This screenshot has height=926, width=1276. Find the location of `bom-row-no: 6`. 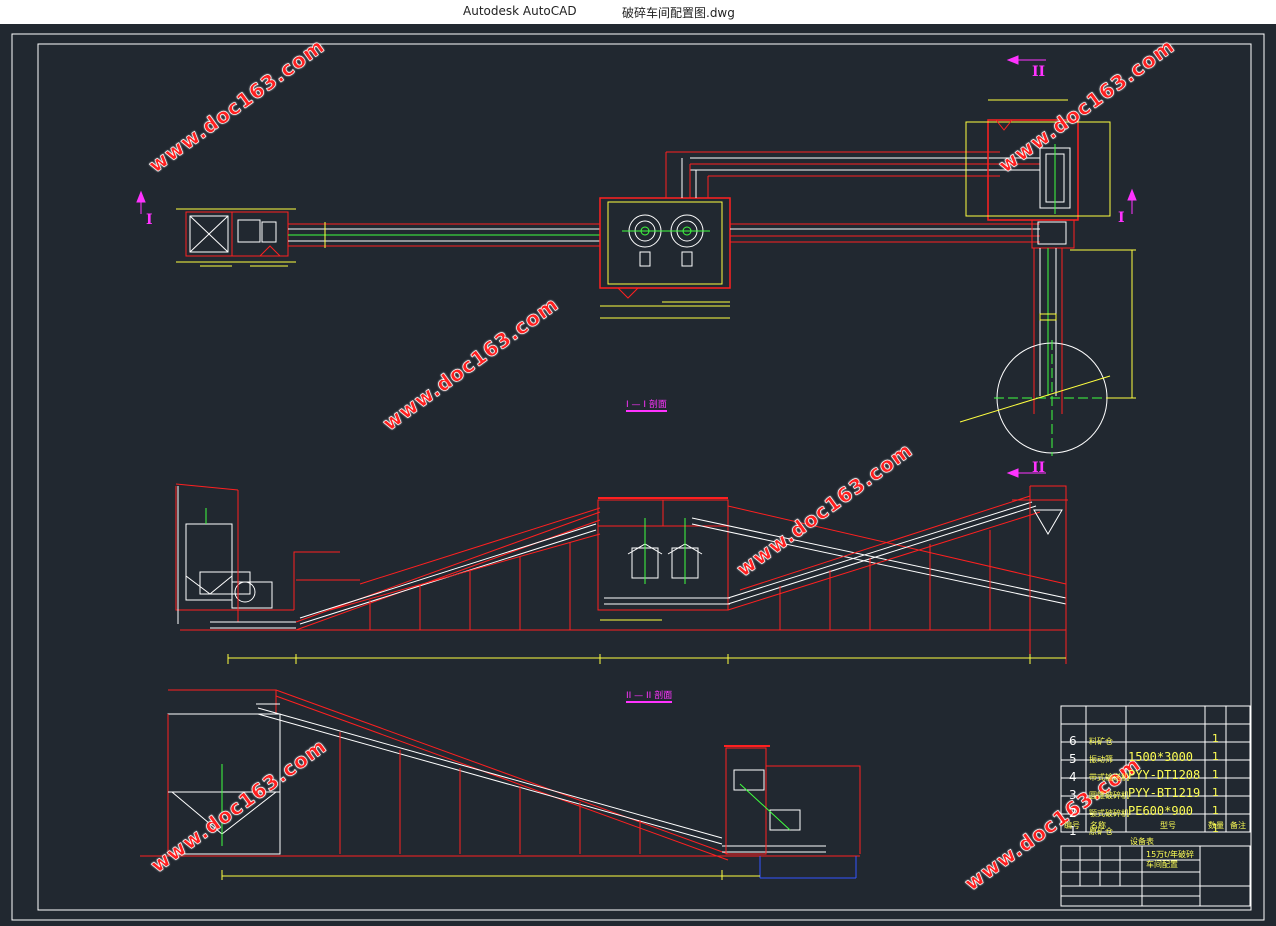

bom-row-no: 6 is located at coordinates (1073, 741).